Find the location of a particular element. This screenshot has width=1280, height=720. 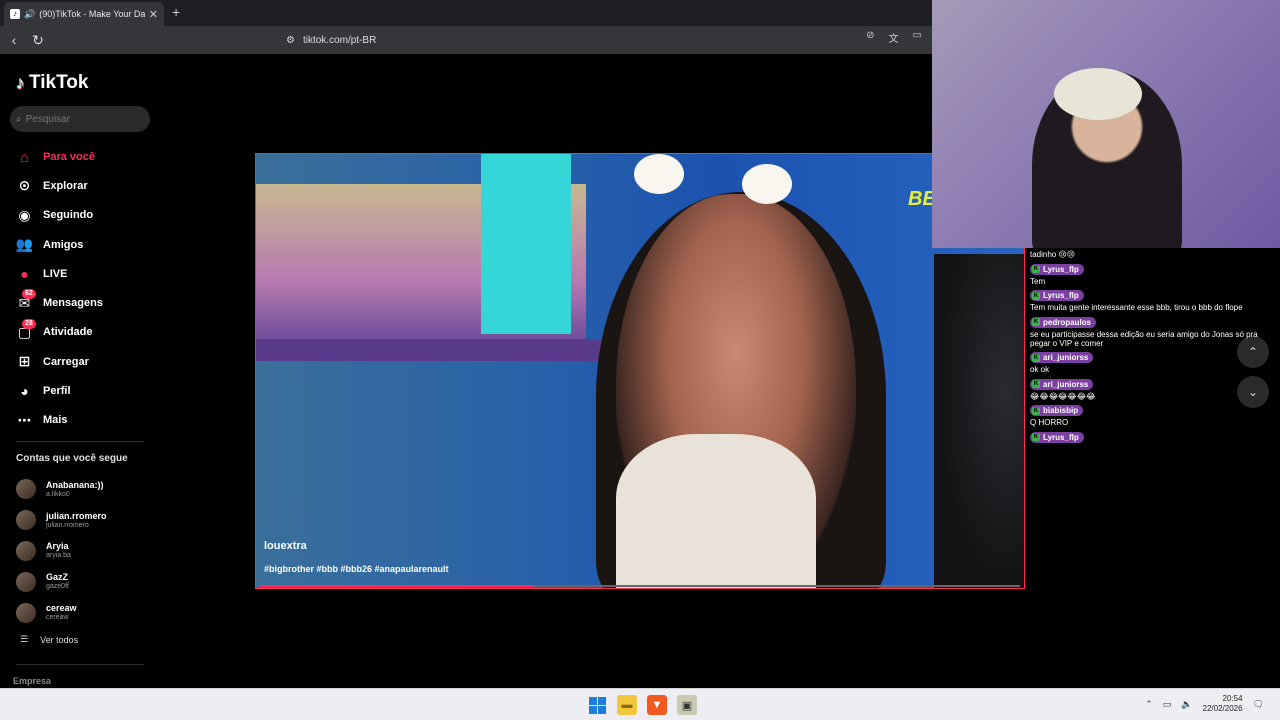

chat-username-text: pedropaulos is located at coordinates (1067, 322).